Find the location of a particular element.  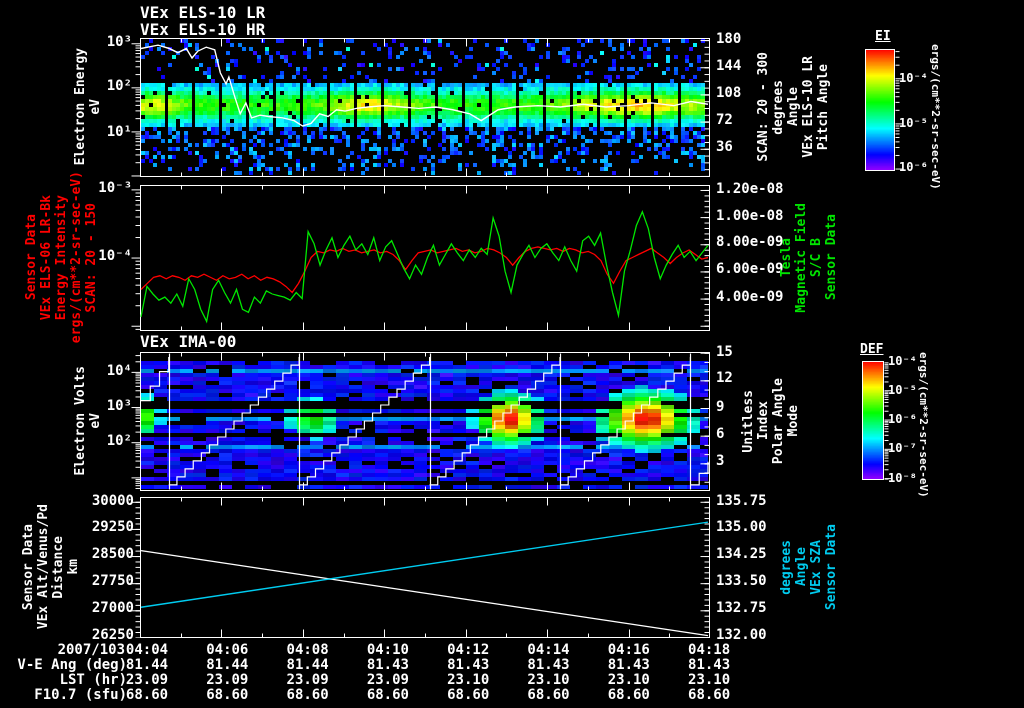

p2-left-label-line: SCAN: 20 - 150 is located at coordinates (91, 257).